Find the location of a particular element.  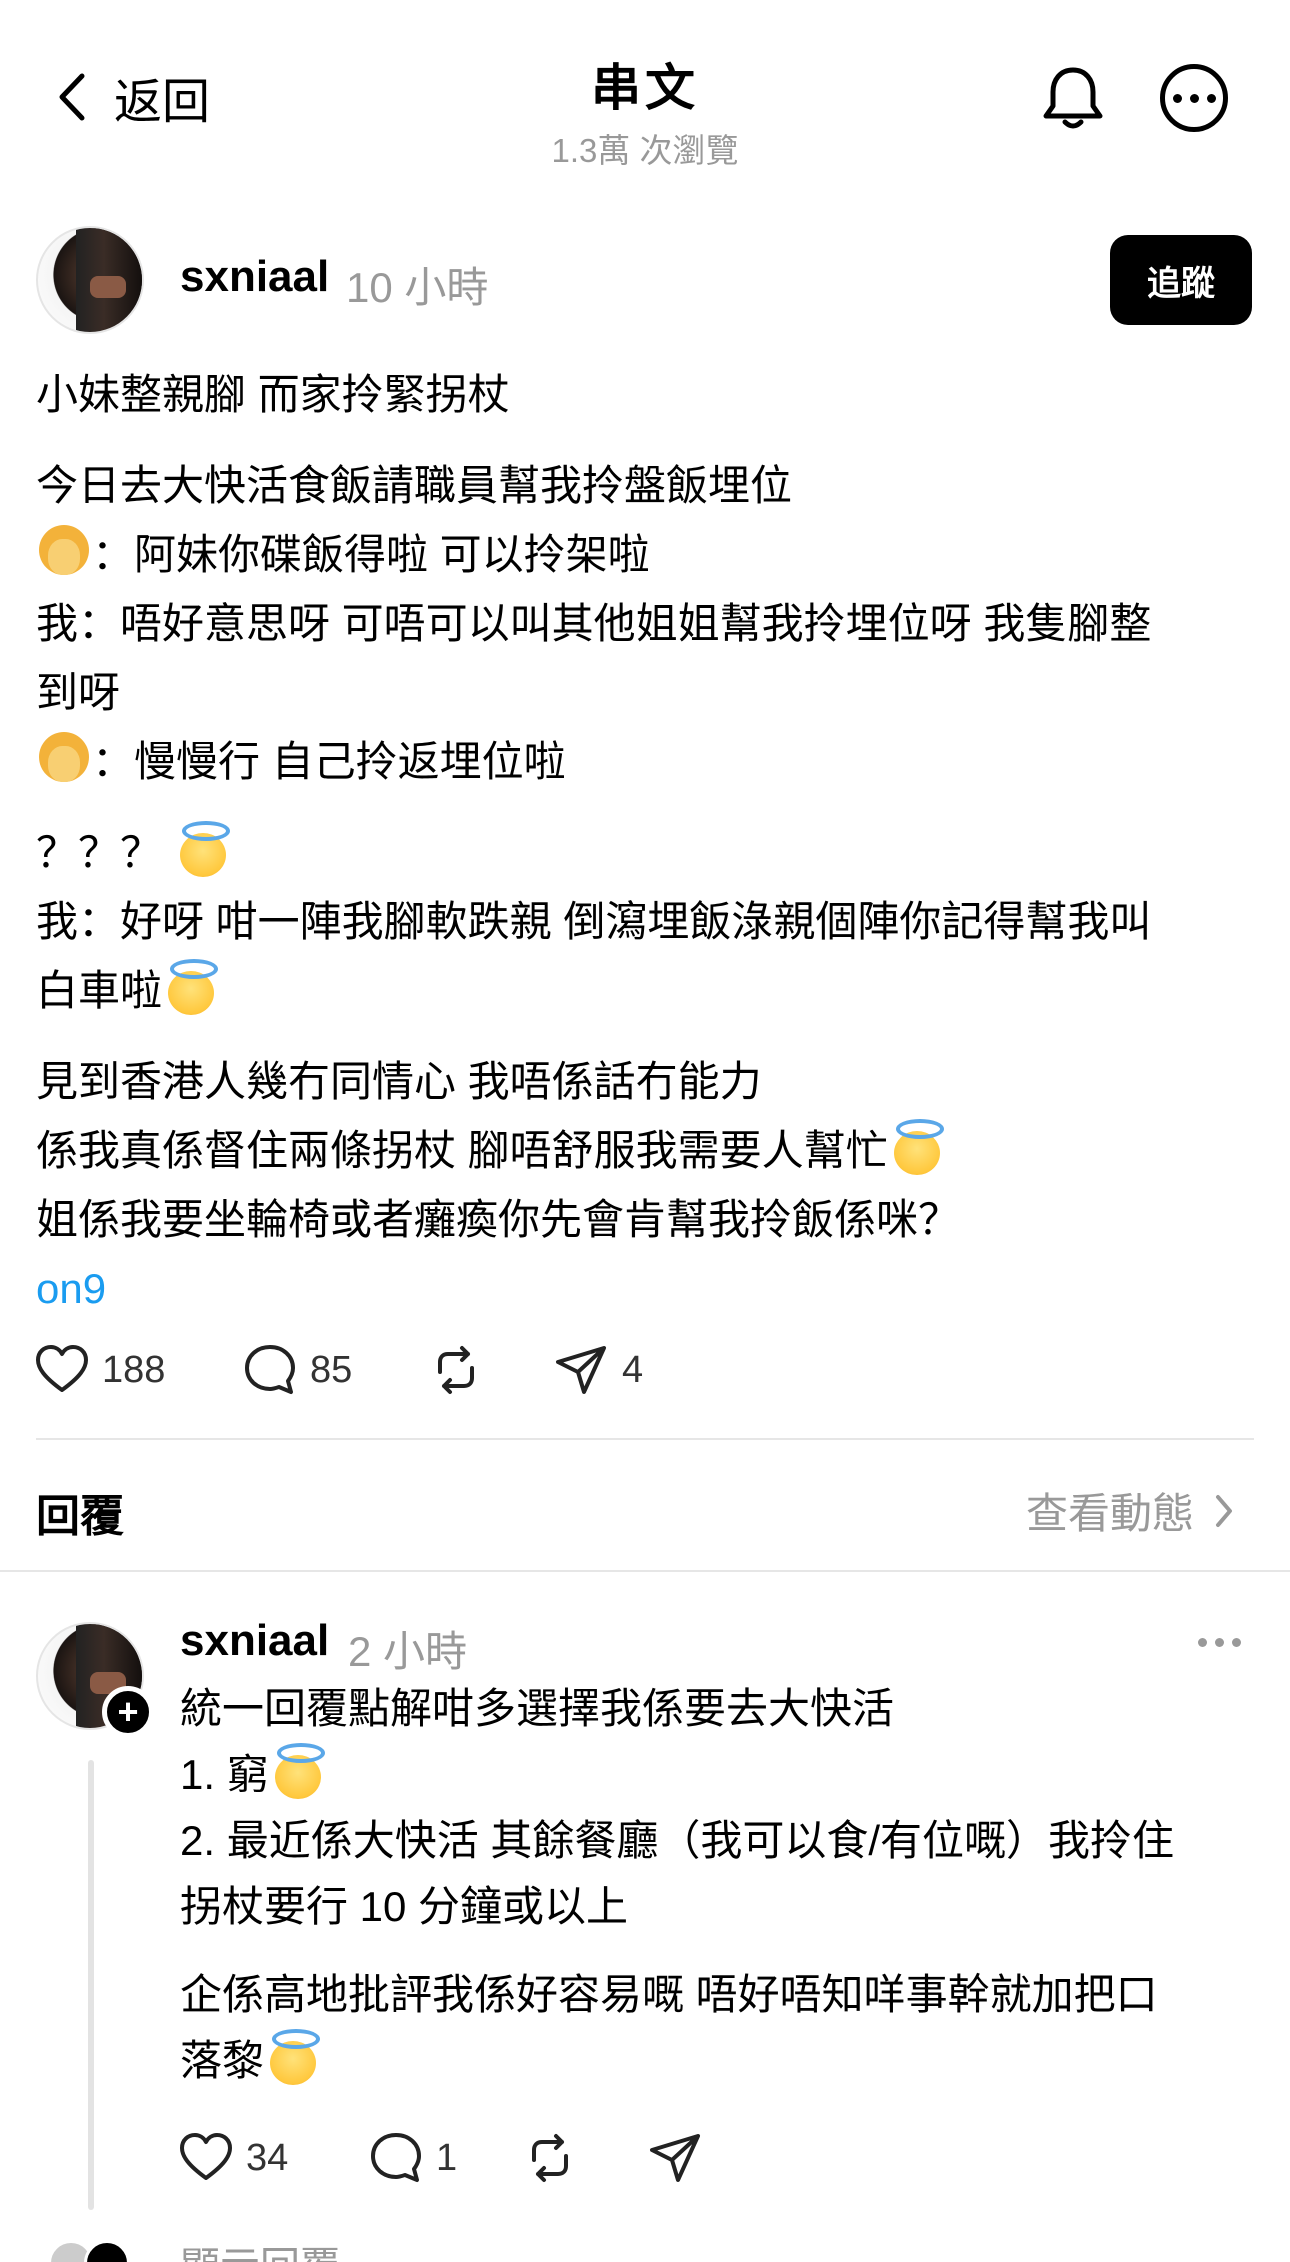

view-activity-link: 查看動態 is located at coordinates (1132, 1510).